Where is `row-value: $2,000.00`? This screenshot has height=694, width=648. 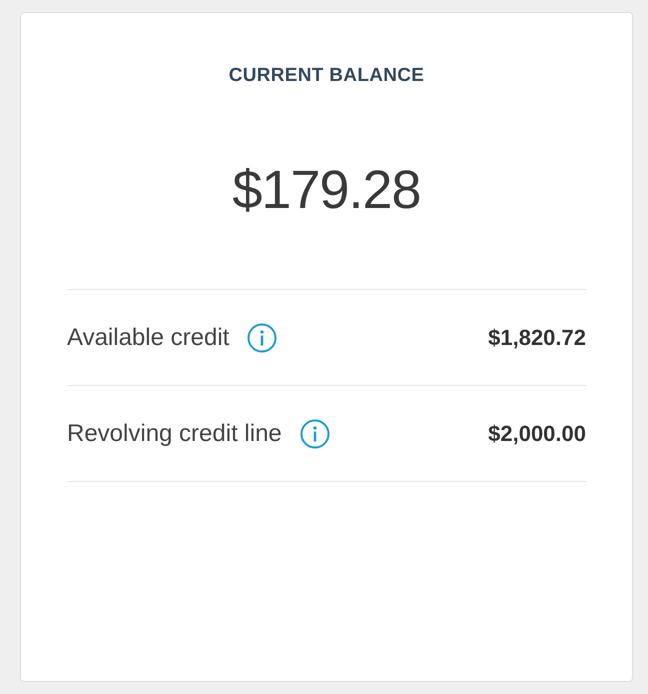 row-value: $2,000.00 is located at coordinates (537, 433).